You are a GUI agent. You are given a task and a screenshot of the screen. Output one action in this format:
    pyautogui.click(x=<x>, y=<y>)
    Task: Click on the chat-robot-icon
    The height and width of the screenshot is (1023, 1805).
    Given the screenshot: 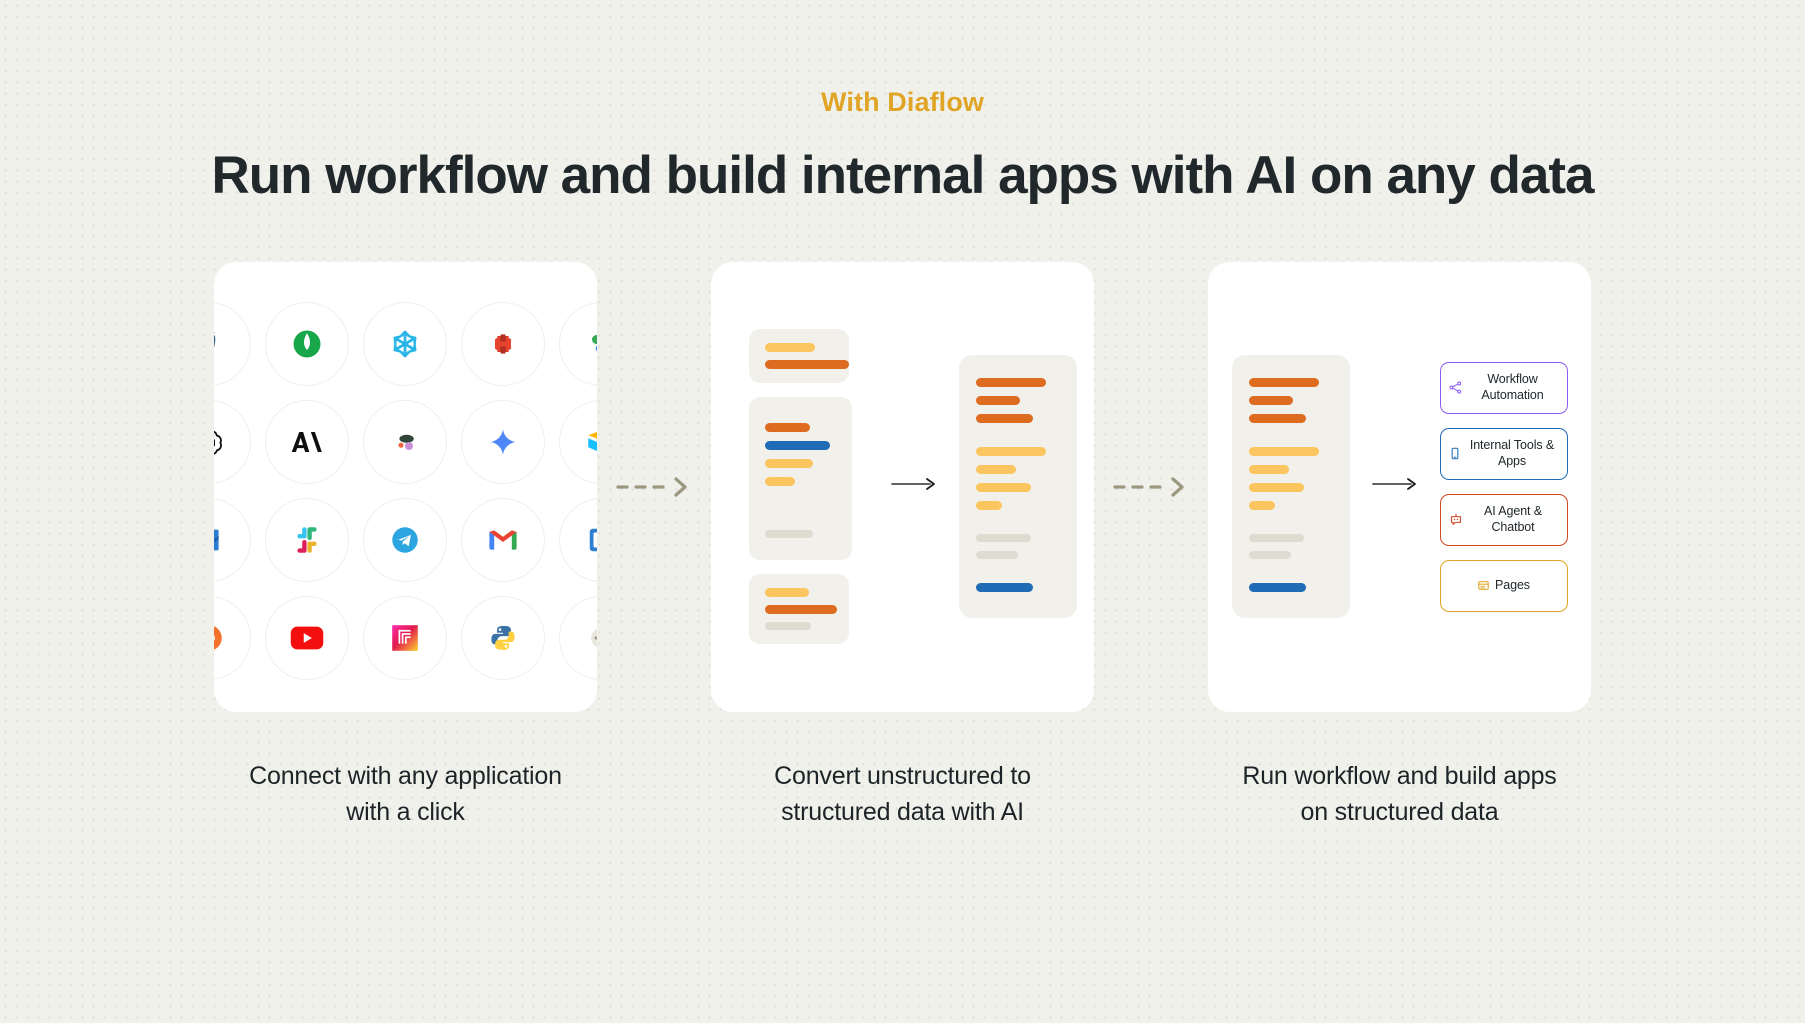 What is the action you would take?
    pyautogui.click(x=1456, y=519)
    